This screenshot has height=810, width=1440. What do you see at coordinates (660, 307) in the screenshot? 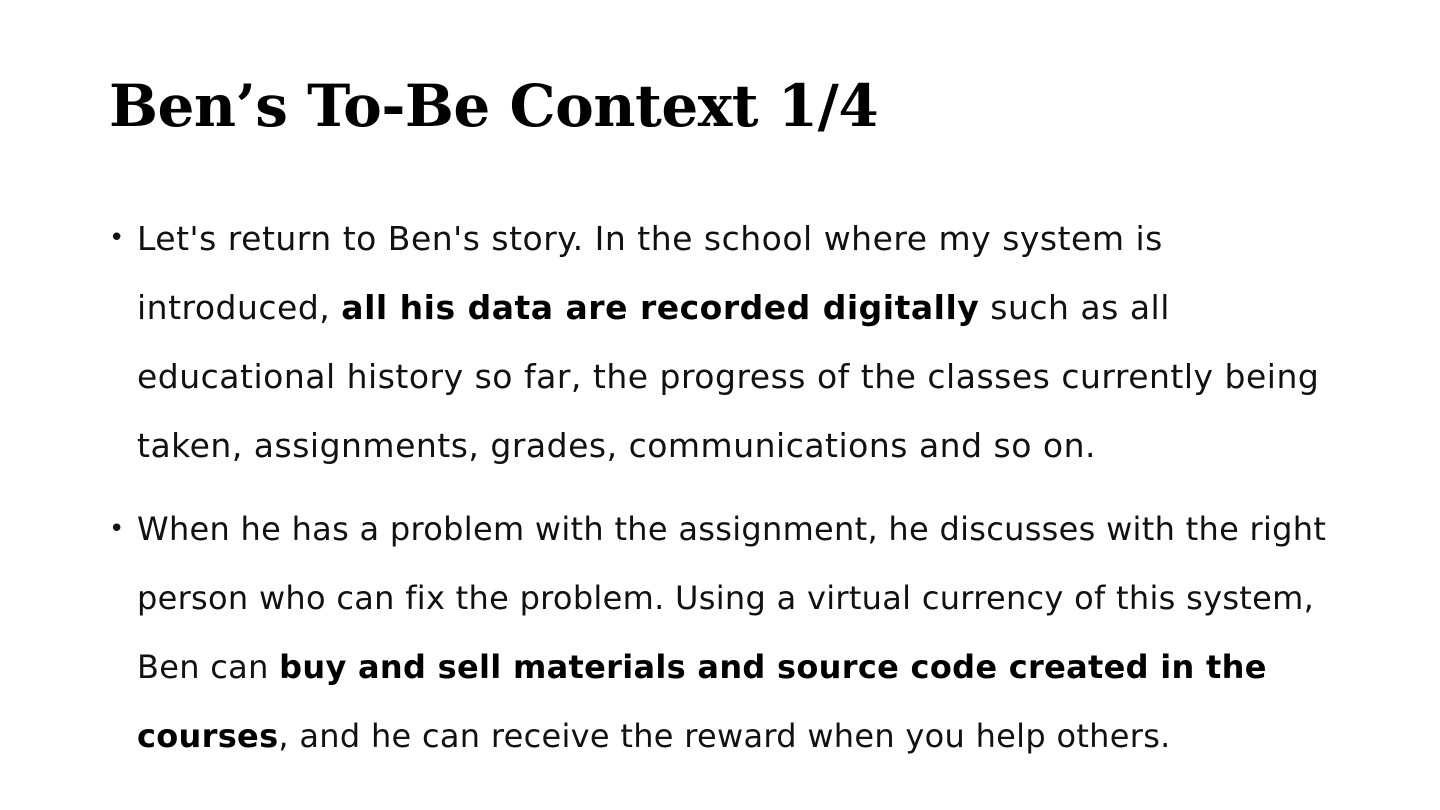
I see `bullet-emphasis-text: all his data are recorded digitally` at bounding box center [660, 307].